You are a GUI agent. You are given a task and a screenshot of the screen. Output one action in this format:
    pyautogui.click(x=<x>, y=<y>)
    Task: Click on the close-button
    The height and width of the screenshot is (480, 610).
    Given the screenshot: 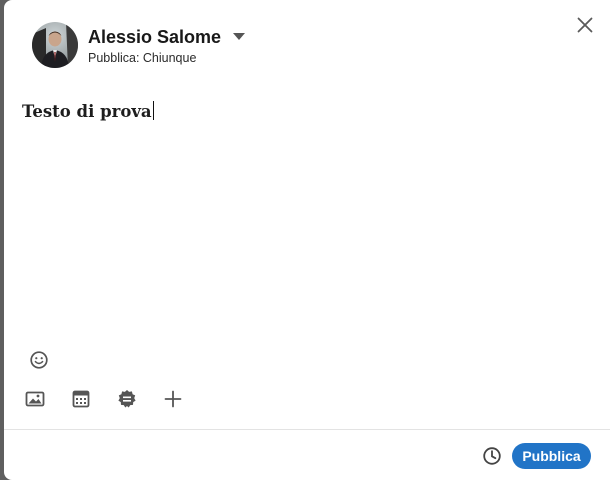 What is the action you would take?
    pyautogui.click(x=585, y=25)
    